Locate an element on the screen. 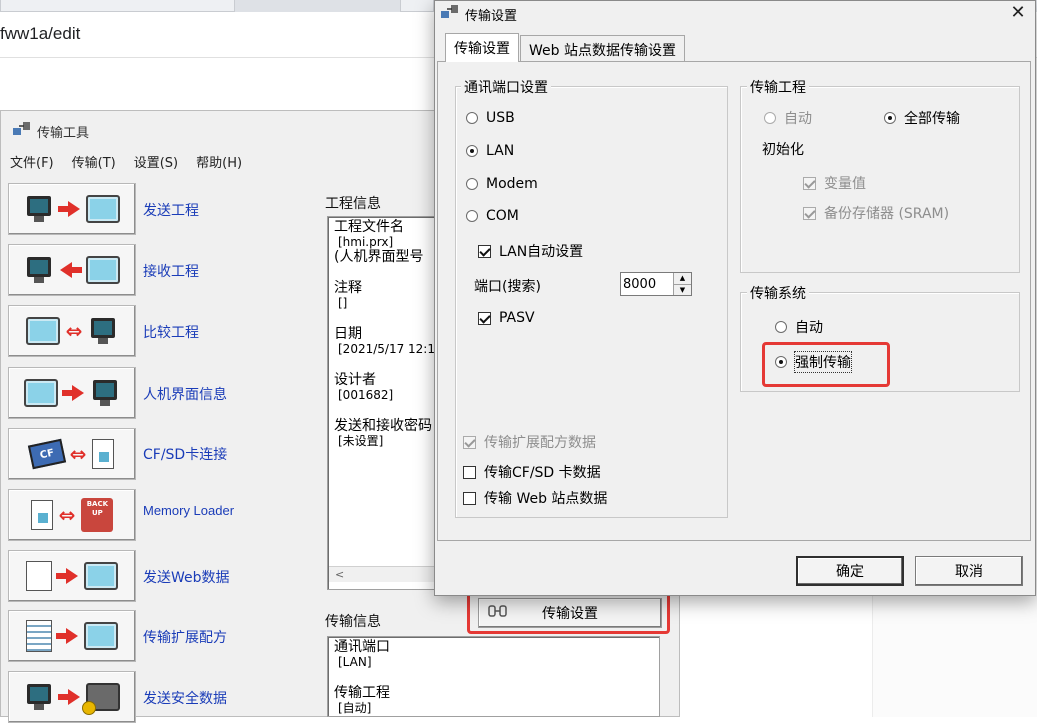  stepper-down-icon: ▼ is located at coordinates (682, 289).